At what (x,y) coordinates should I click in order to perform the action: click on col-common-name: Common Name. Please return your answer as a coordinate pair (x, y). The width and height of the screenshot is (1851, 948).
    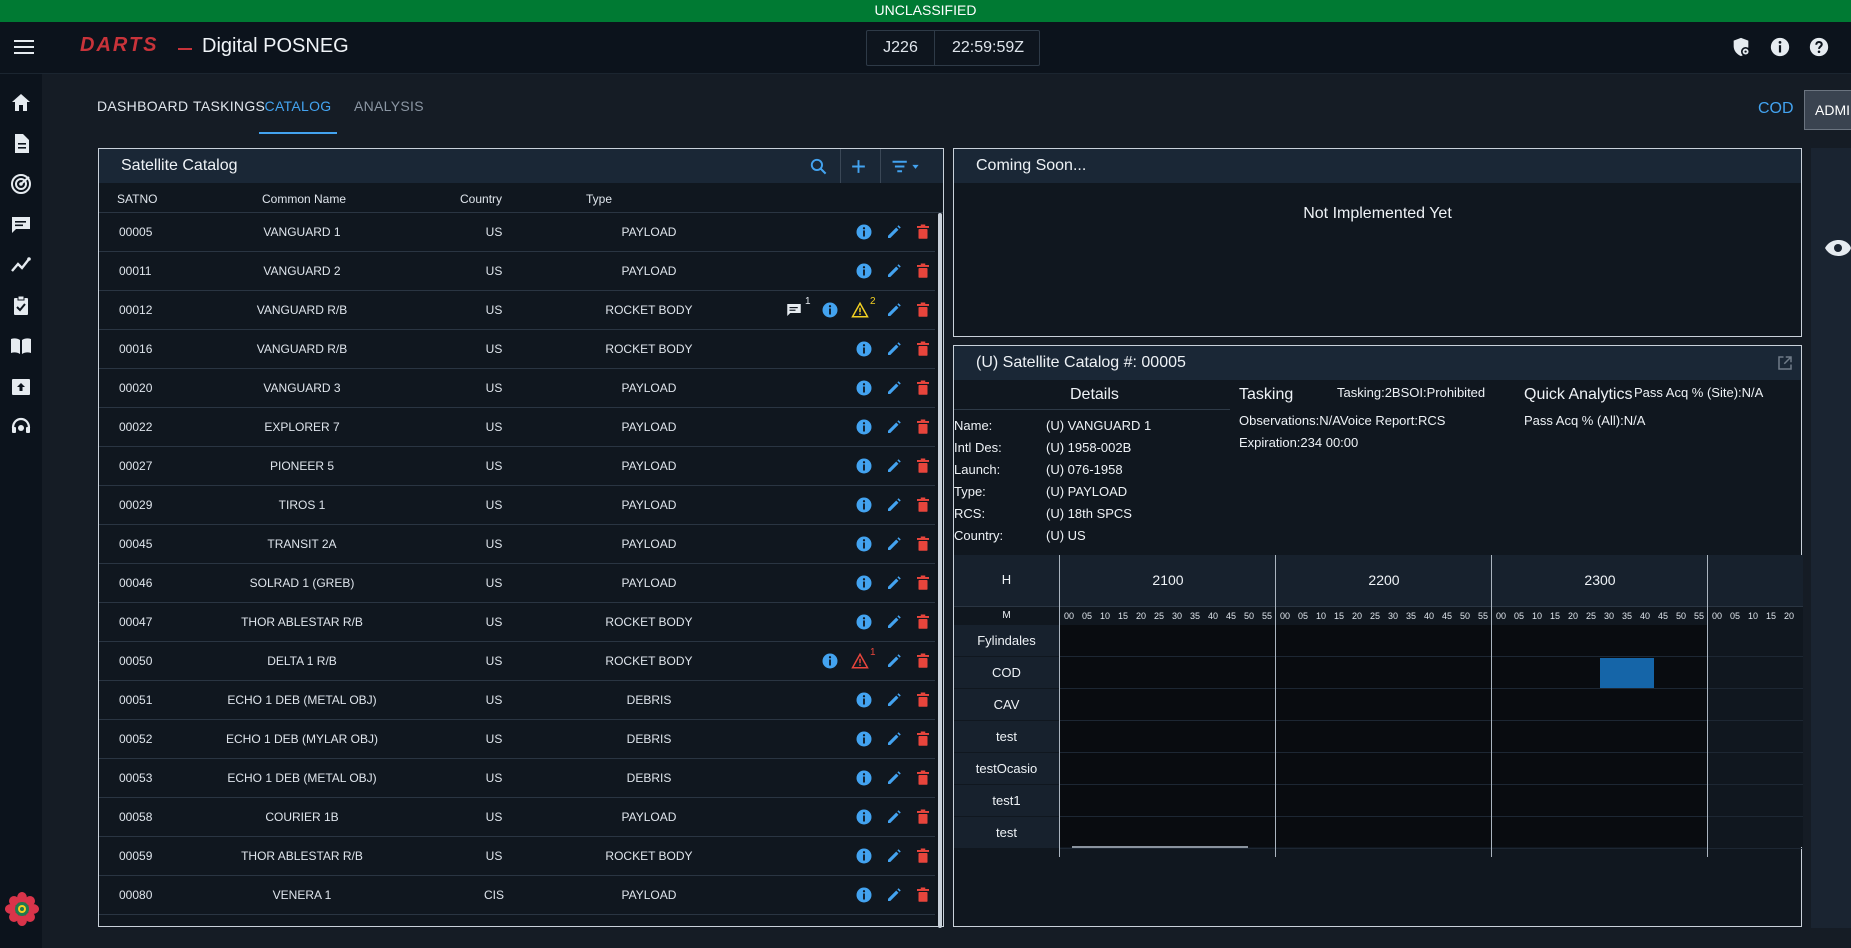
    Looking at the image, I should click on (304, 199).